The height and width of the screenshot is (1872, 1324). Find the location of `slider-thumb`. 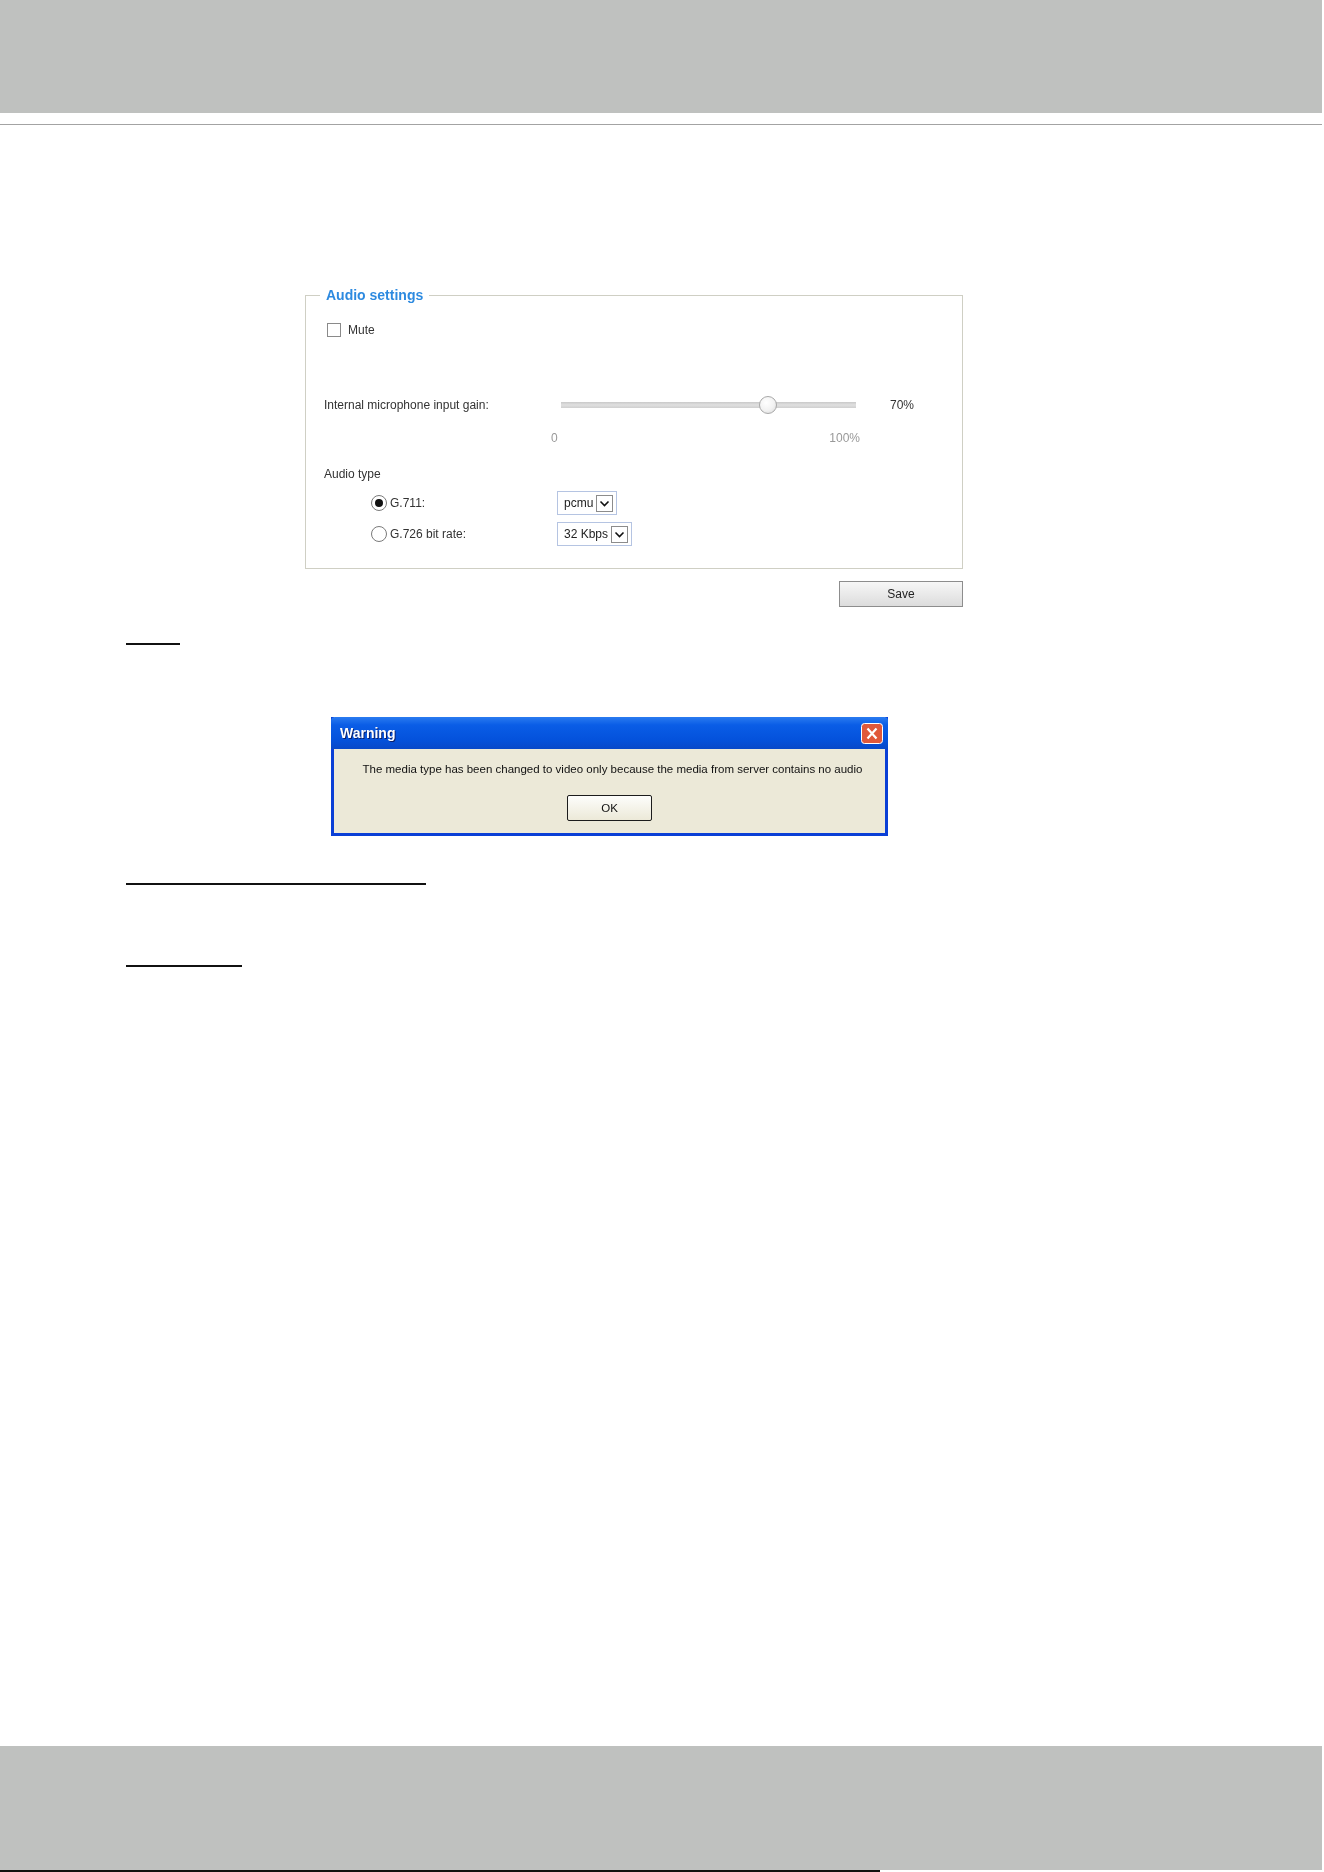

slider-thumb is located at coordinates (767, 405).